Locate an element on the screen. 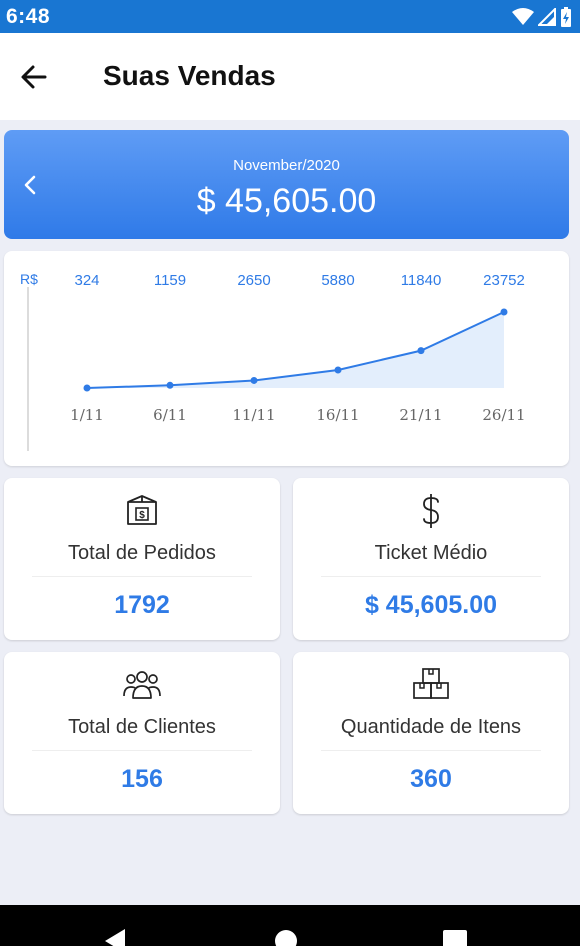  data-label: 5880 is located at coordinates (337, 280).